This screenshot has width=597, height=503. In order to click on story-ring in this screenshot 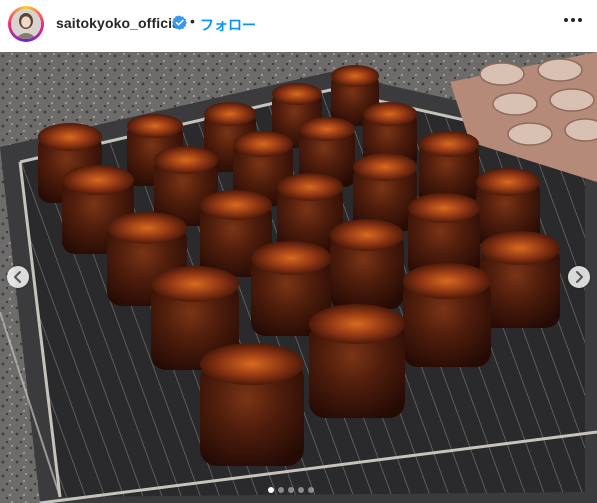, I will do `click(26, 24)`.